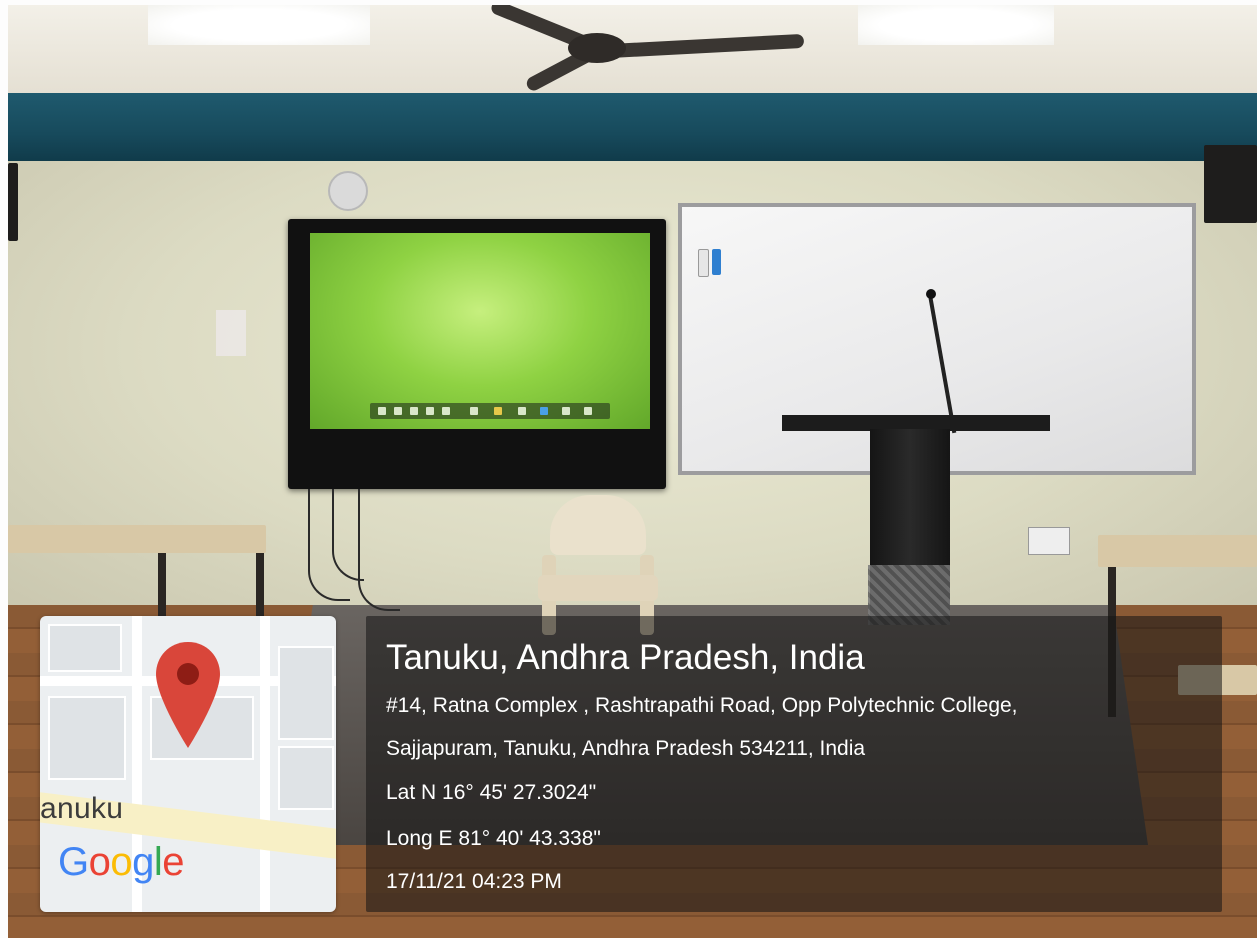 This screenshot has height=938, width=1257. I want to click on plastic-chair, so click(598, 565).